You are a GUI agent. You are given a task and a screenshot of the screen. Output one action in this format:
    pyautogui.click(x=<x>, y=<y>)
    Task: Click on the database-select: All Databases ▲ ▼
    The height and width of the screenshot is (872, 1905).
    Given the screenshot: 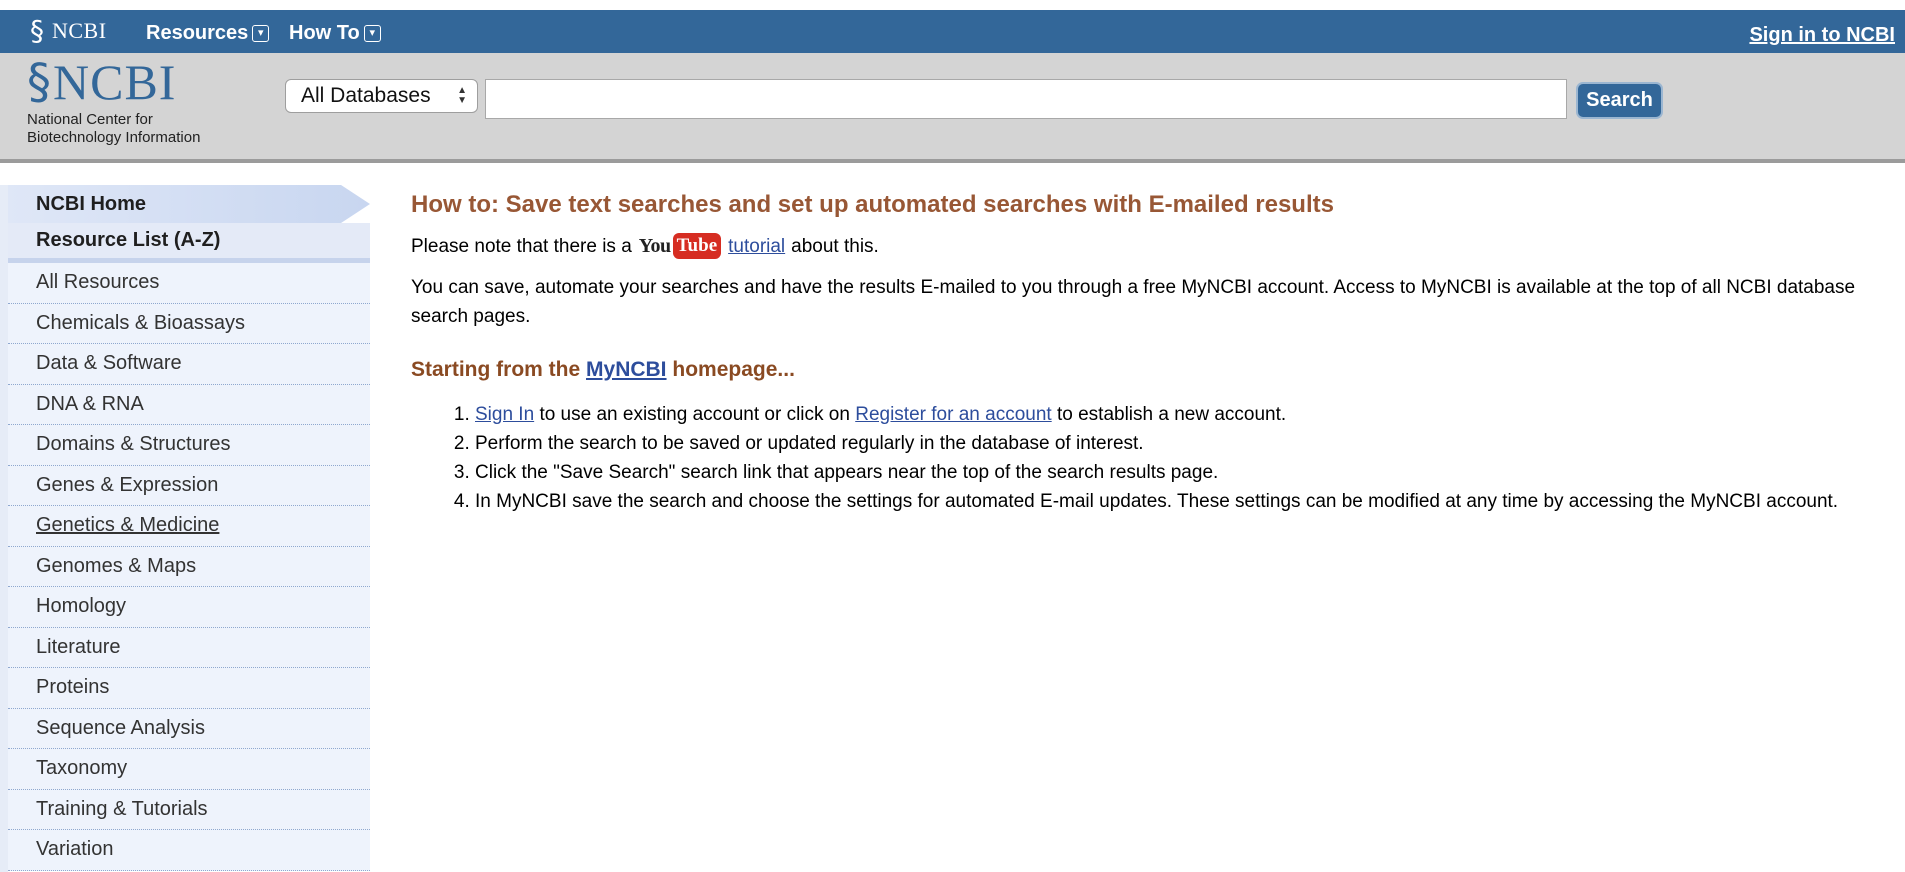 What is the action you would take?
    pyautogui.click(x=381, y=96)
    